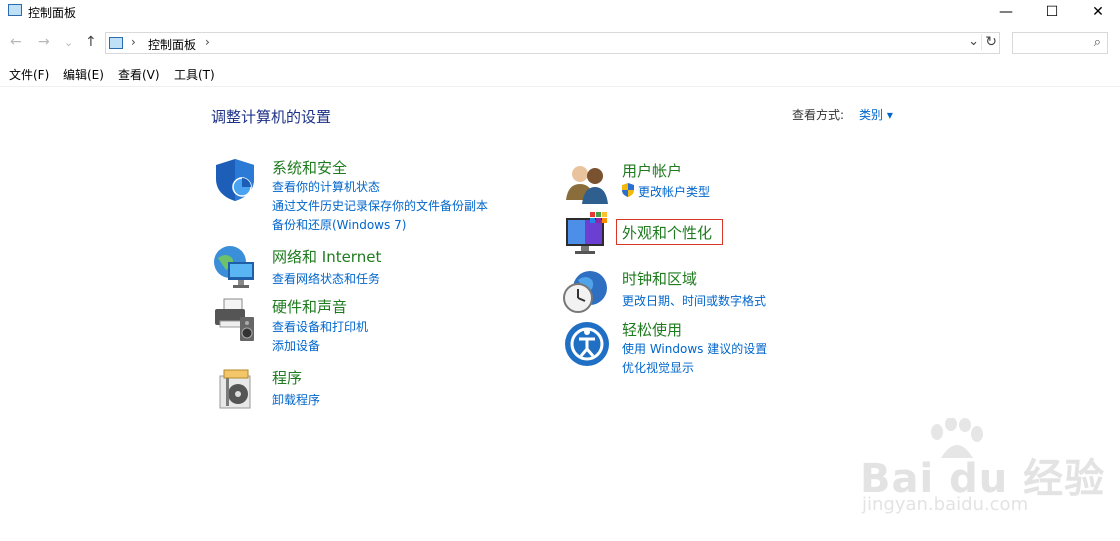 The height and width of the screenshot is (541, 1120). I want to click on link-view-computer-status: 查看你的计算机状态, so click(326, 186).